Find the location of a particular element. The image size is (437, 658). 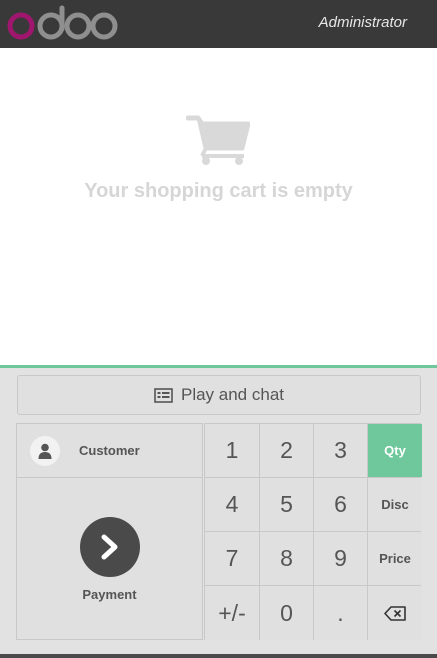

mode-qty-button: Qty is located at coordinates (395, 450).